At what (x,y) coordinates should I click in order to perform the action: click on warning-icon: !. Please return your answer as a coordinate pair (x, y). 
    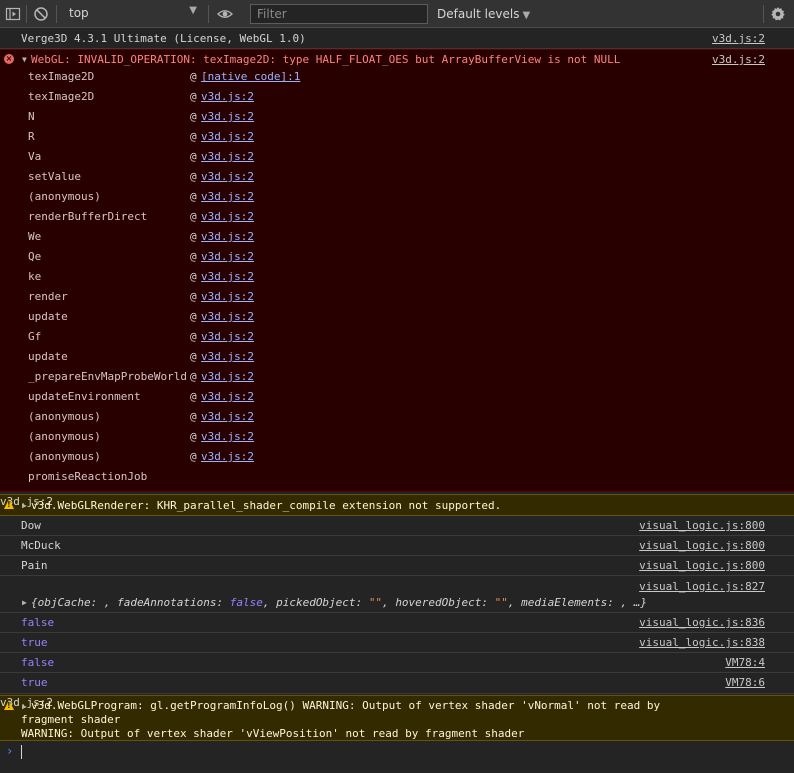
    Looking at the image, I should click on (9, 504).